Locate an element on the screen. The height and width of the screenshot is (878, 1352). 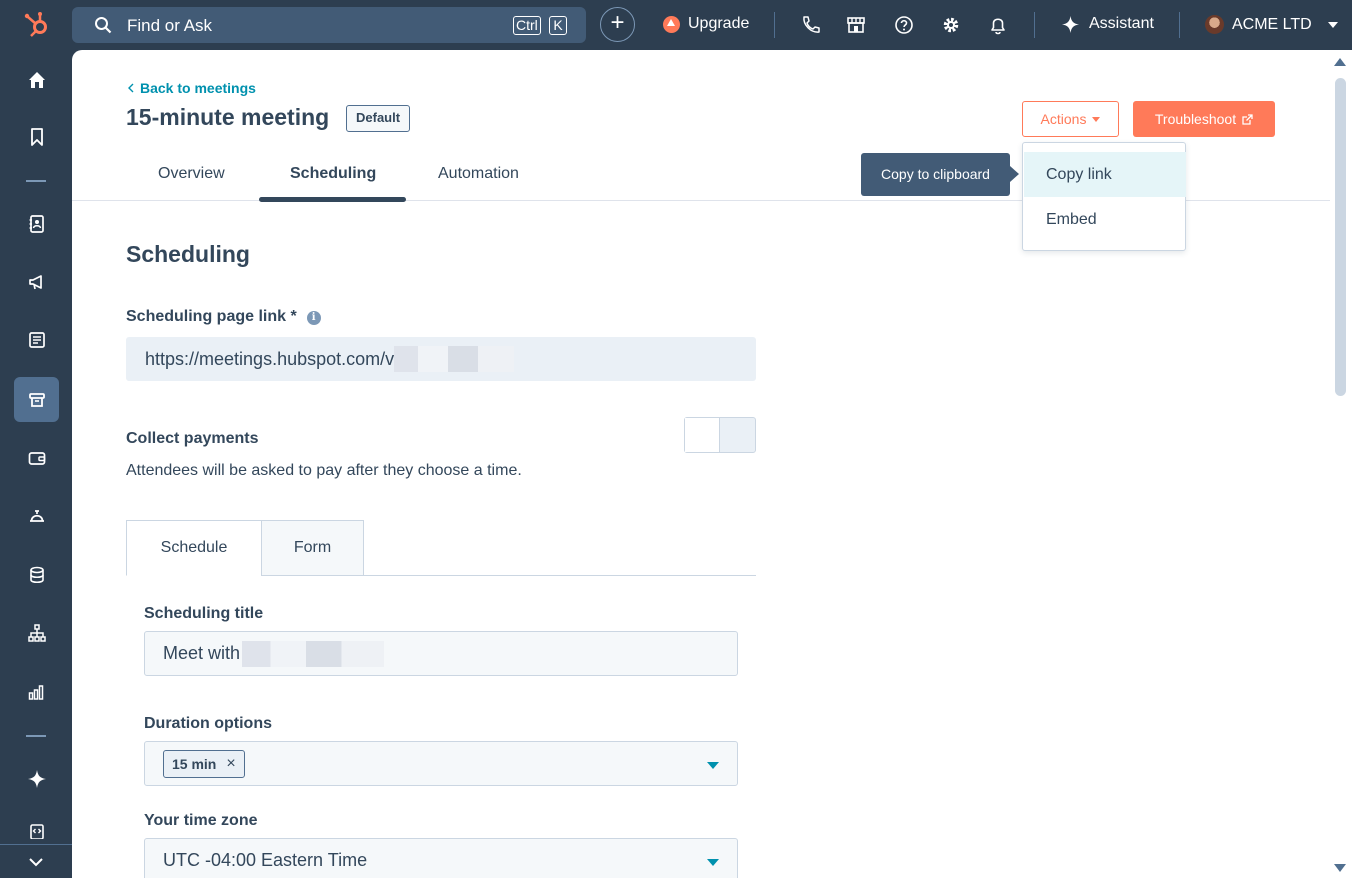
account-menu: ACME LTD is located at coordinates (1271, 24).